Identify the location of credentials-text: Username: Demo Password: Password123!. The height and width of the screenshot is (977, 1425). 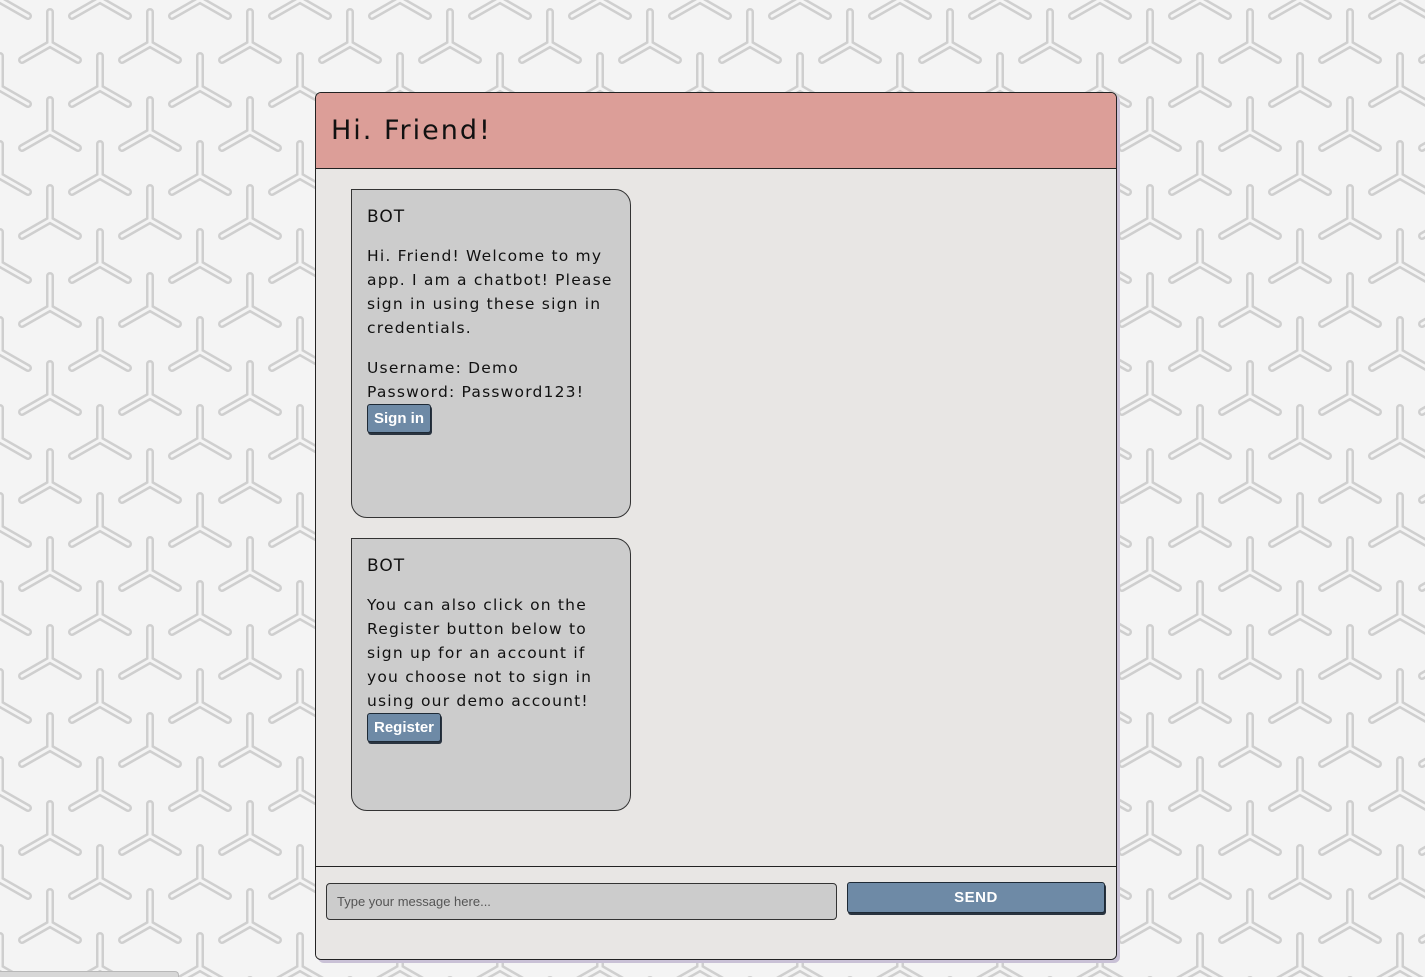
(476, 380).